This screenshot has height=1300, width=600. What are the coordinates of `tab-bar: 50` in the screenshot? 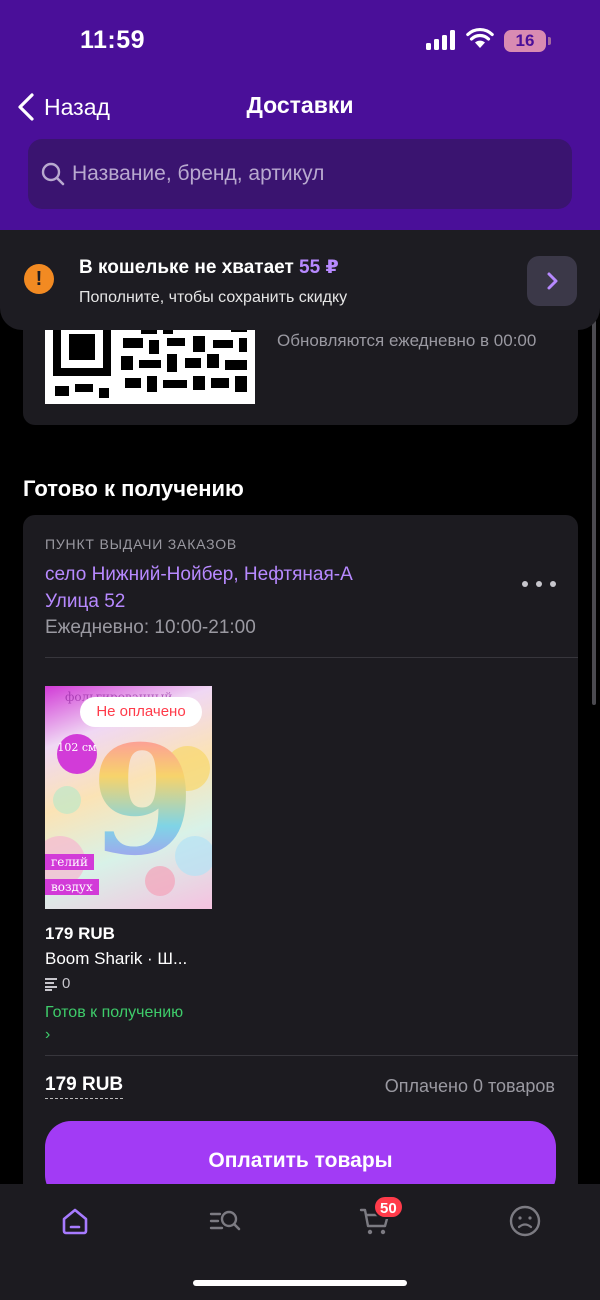 It's located at (300, 1242).